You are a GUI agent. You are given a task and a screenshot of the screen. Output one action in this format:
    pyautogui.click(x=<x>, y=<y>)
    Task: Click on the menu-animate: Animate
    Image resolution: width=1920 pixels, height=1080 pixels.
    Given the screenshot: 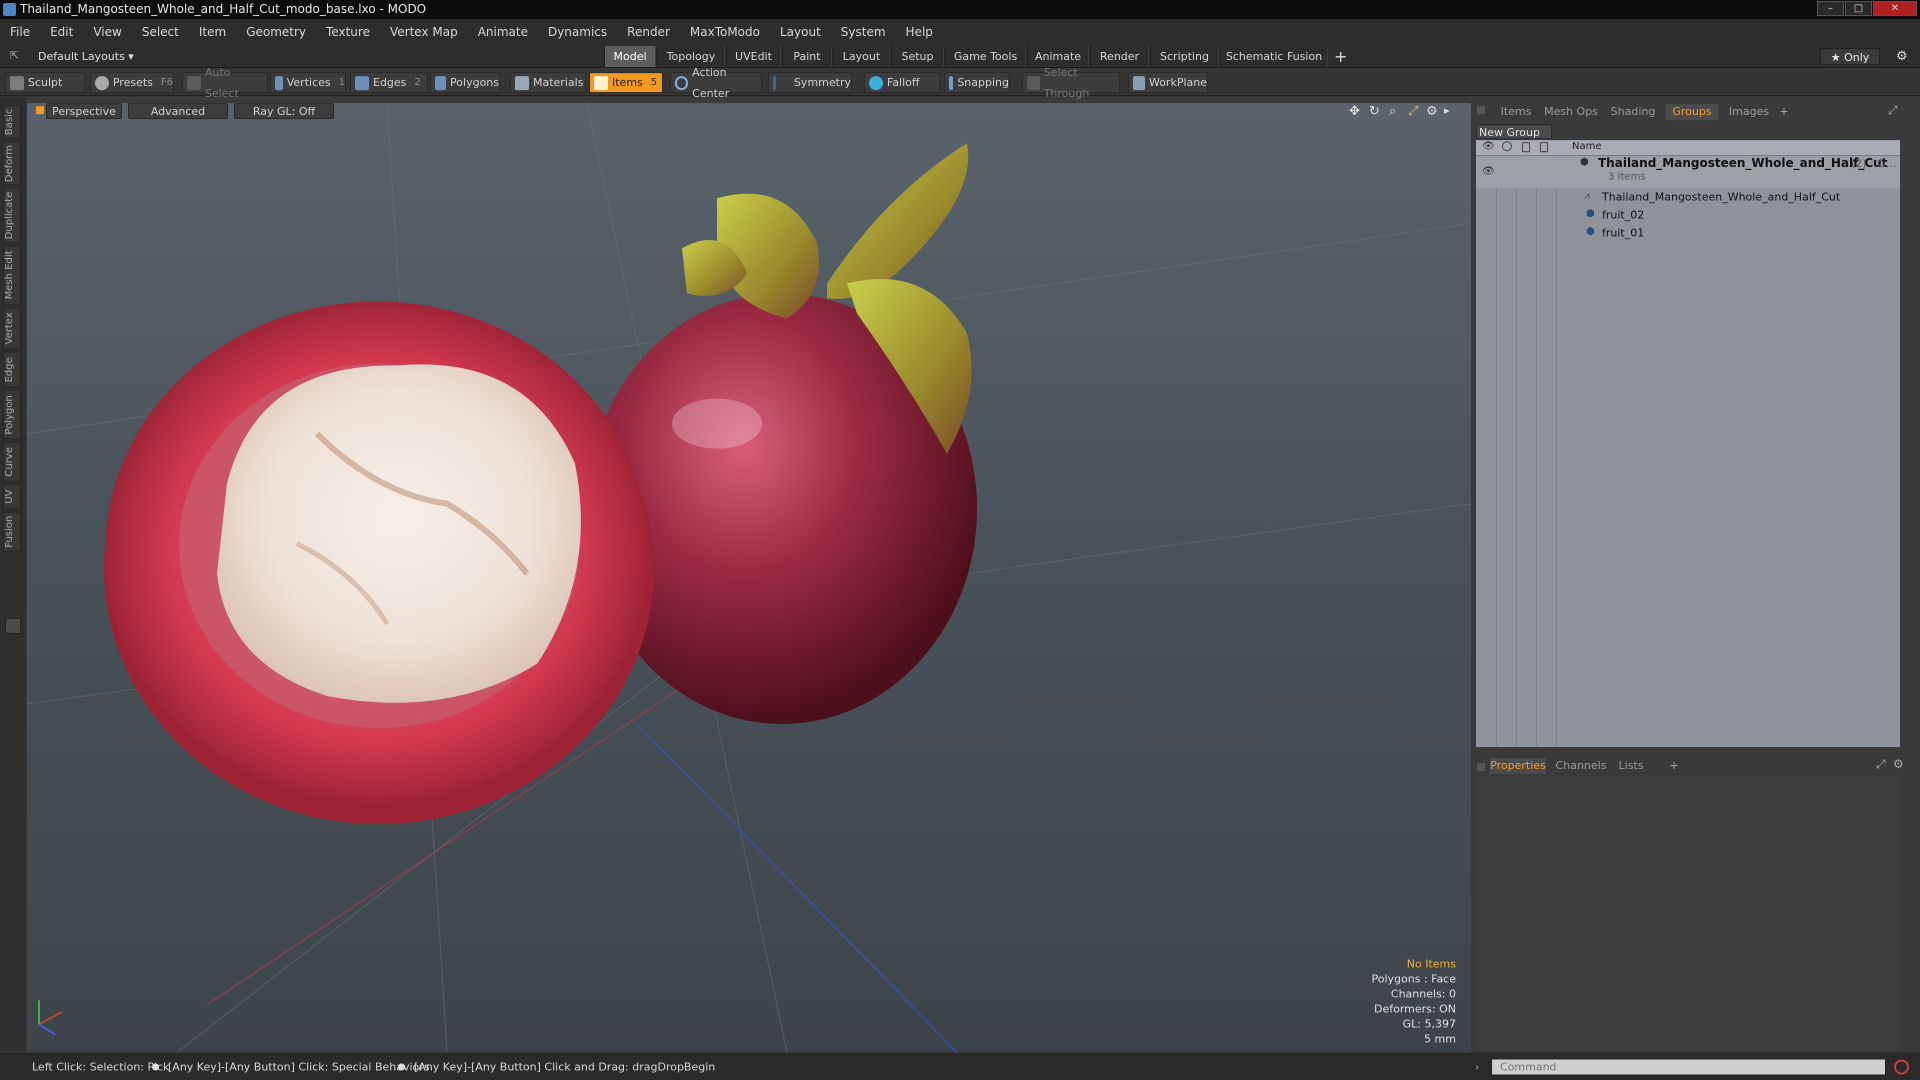 What is the action you would take?
    pyautogui.click(x=503, y=32)
    